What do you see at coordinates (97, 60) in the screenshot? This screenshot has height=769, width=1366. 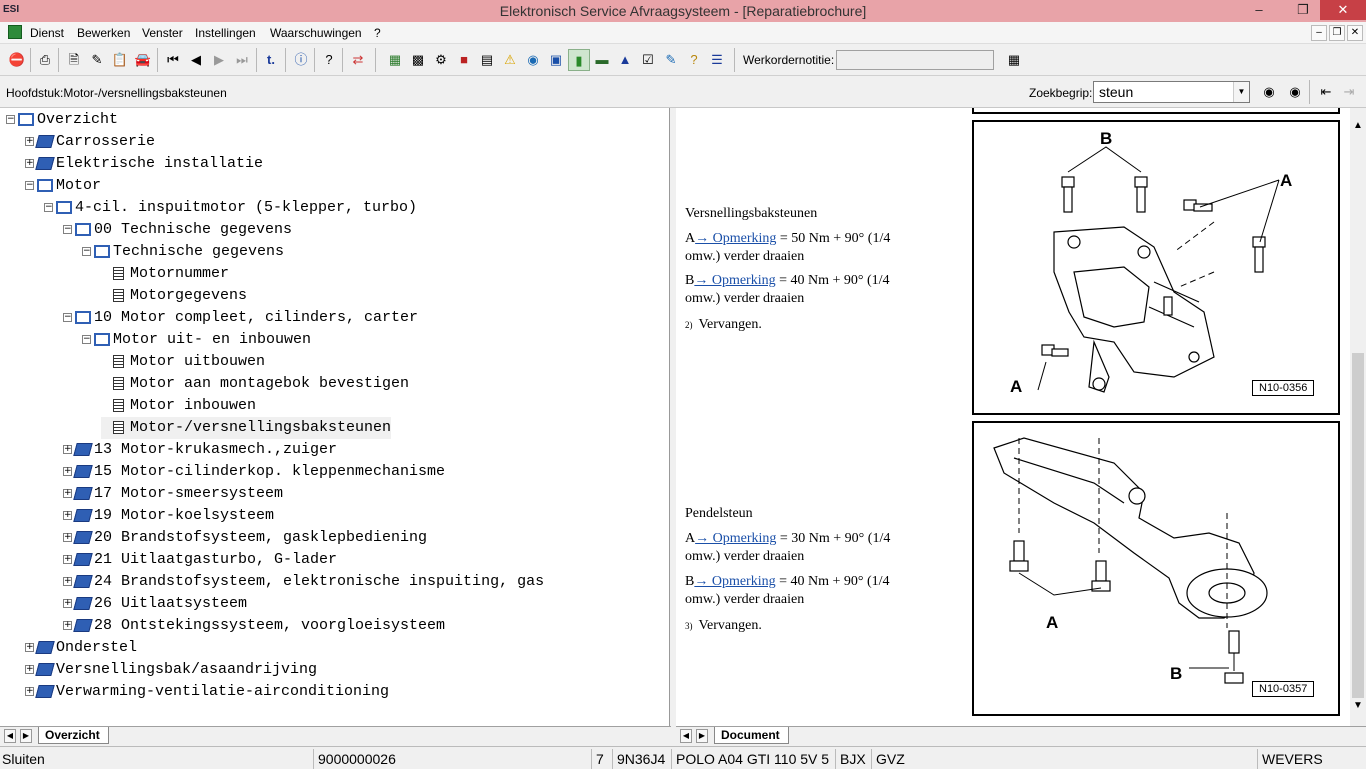 I see `edit-document-icon: ✎` at bounding box center [97, 60].